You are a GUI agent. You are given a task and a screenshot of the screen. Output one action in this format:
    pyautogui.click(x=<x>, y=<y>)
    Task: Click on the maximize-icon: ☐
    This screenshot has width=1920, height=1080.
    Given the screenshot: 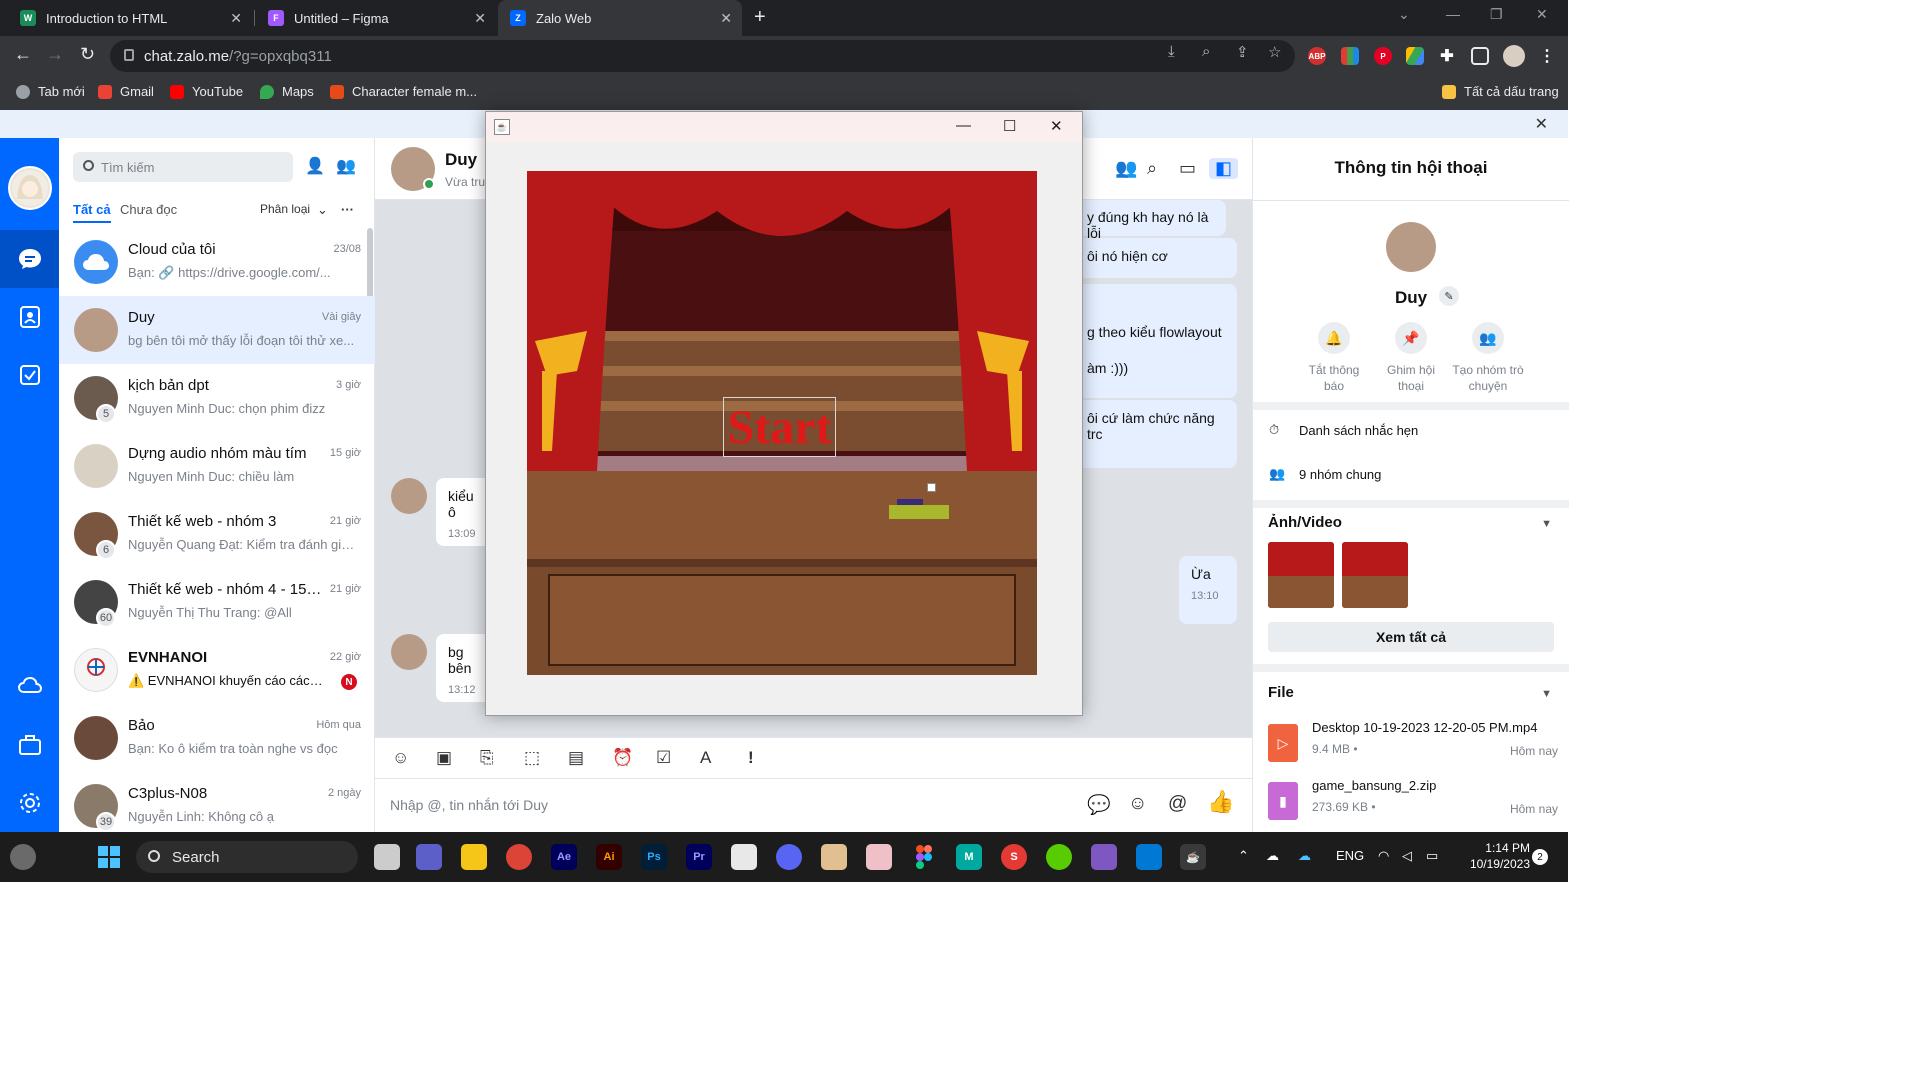 What is the action you would take?
    pyautogui.click(x=1009, y=126)
    